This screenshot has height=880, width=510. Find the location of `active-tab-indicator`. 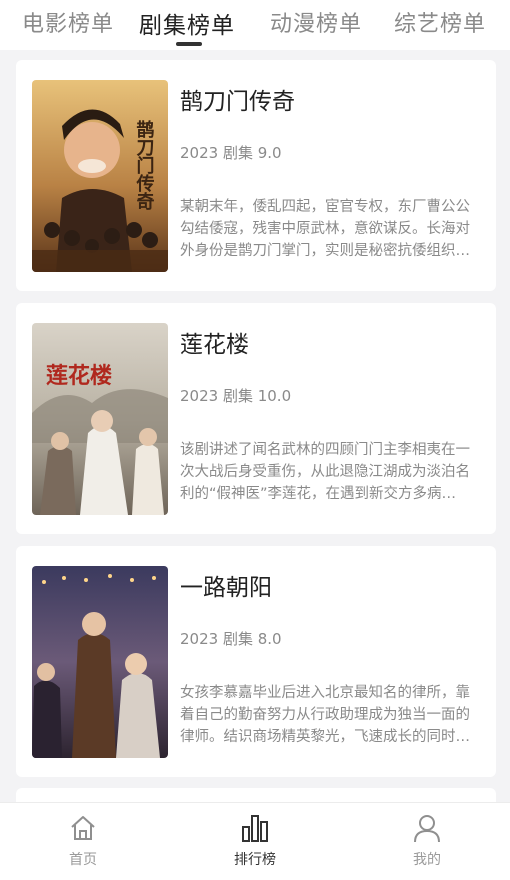

active-tab-indicator is located at coordinates (189, 44).